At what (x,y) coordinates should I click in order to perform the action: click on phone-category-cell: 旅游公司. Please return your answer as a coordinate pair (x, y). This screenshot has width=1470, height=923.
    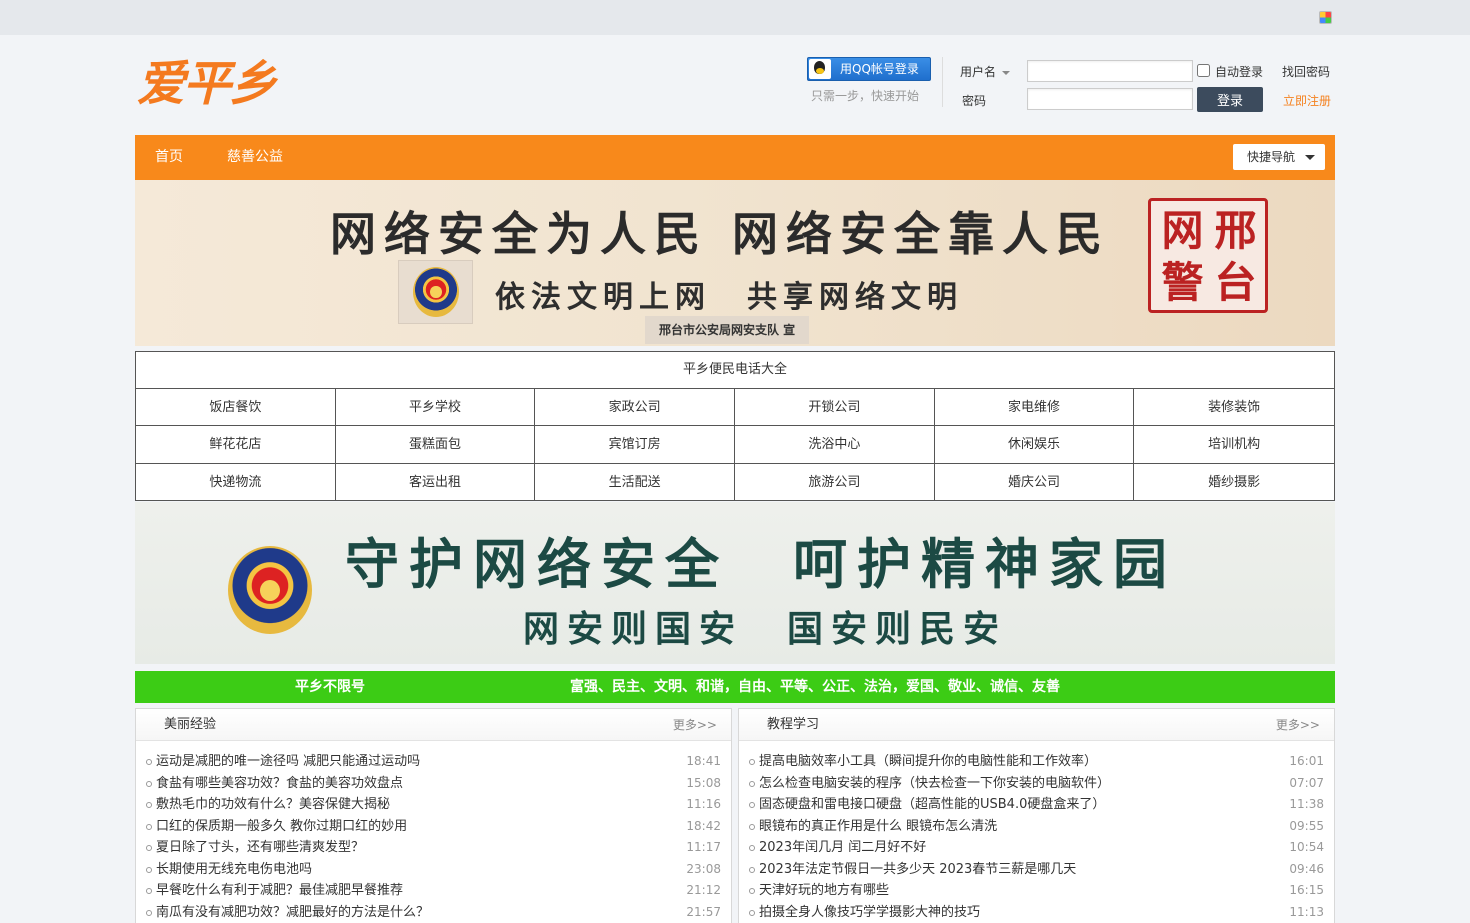
    Looking at the image, I should click on (835, 482).